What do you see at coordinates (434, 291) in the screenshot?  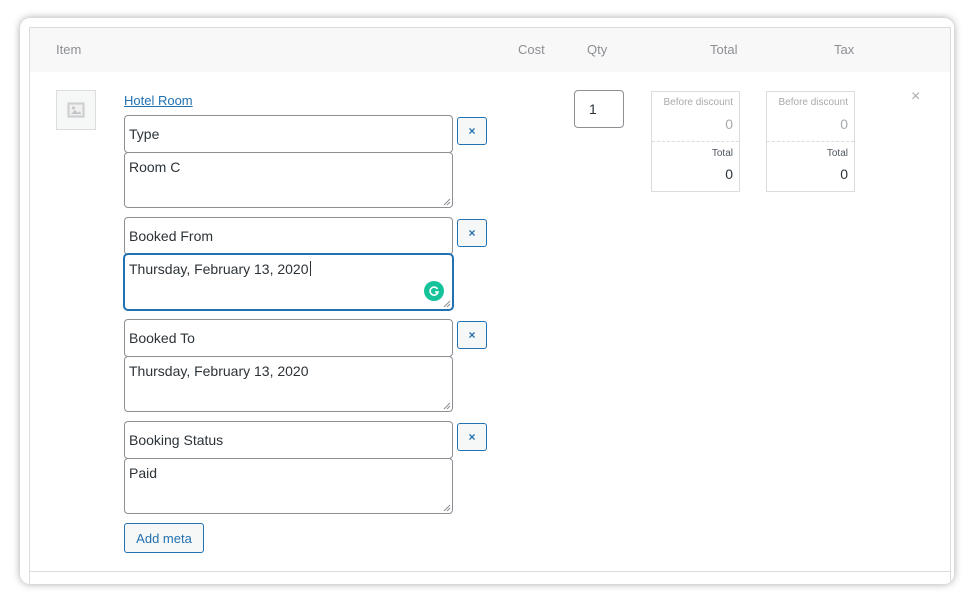 I see `grammarly-icon` at bounding box center [434, 291].